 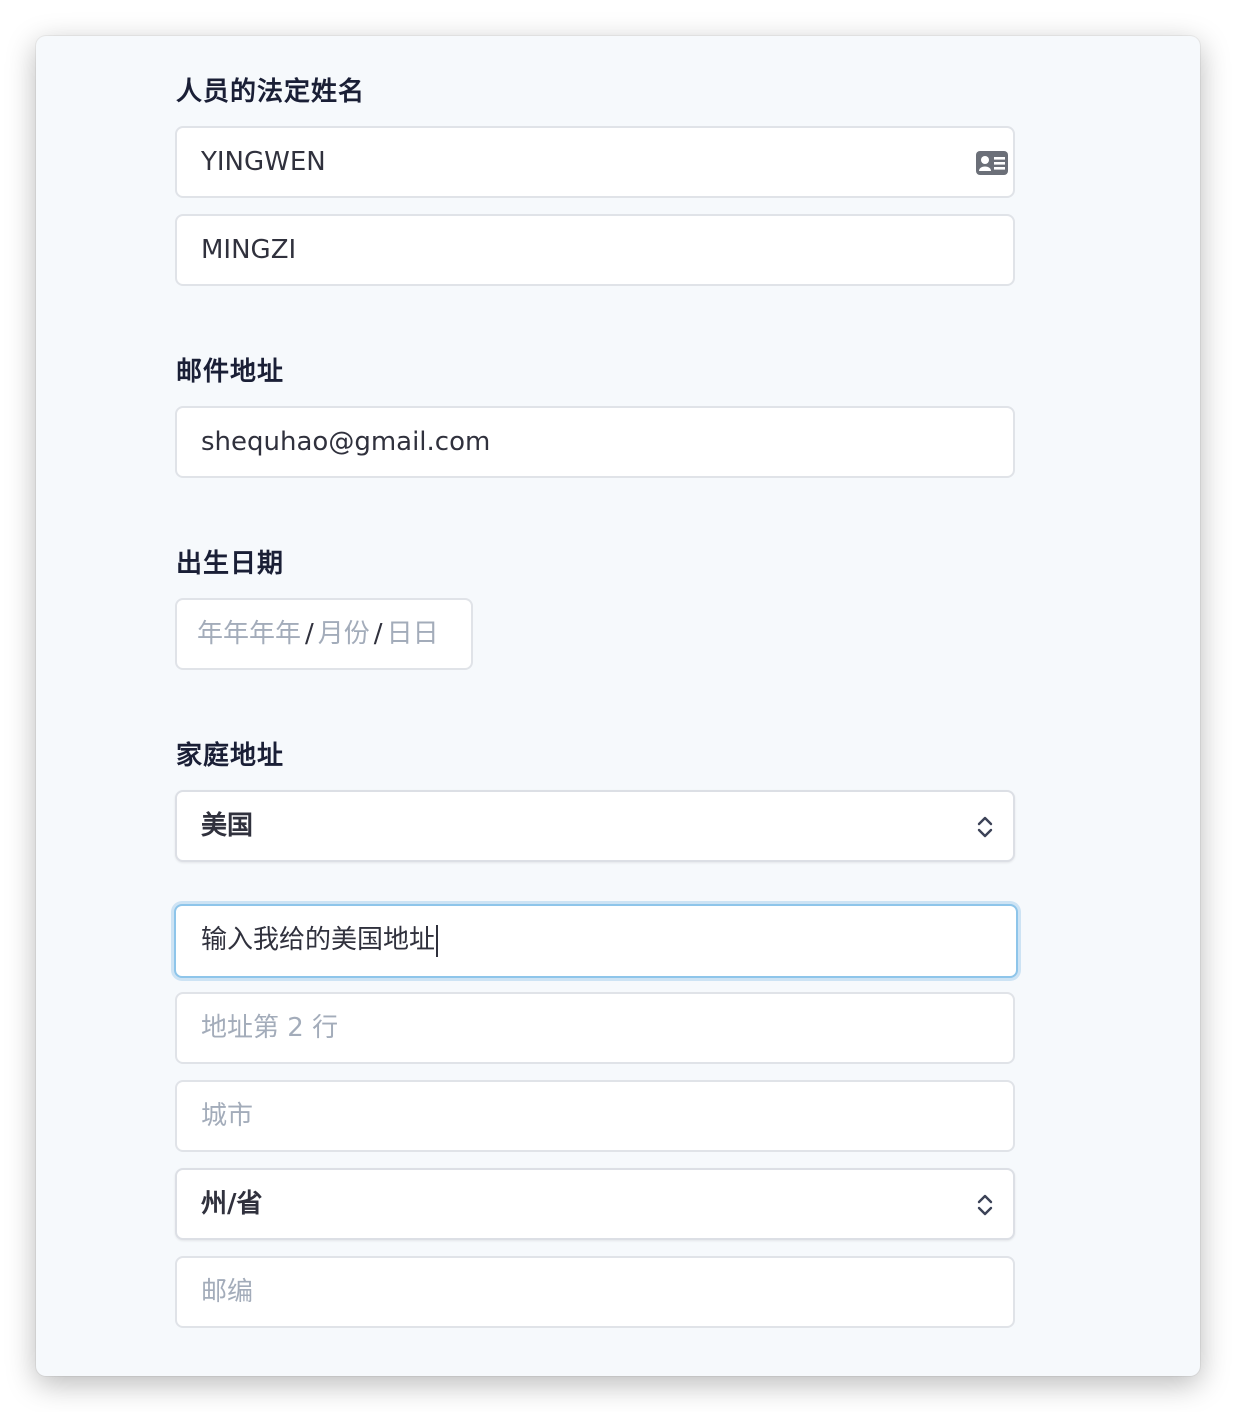 I want to click on first-name-value: YINGWEN, so click(x=263, y=162).